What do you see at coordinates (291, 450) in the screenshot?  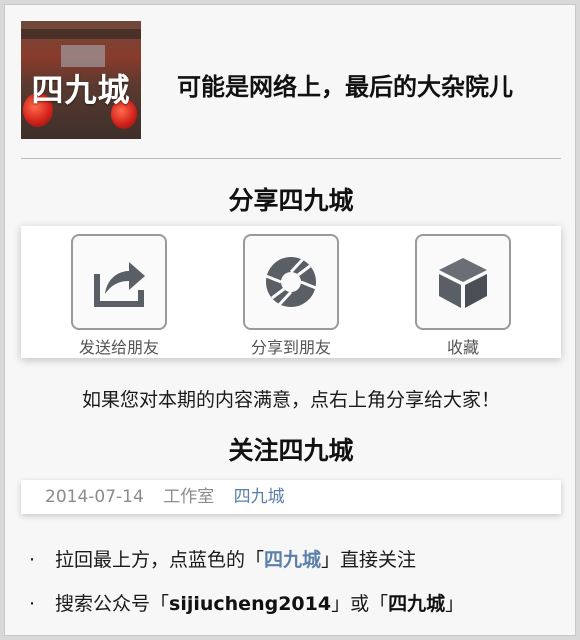 I see `follow-section-title: 关注四九城` at bounding box center [291, 450].